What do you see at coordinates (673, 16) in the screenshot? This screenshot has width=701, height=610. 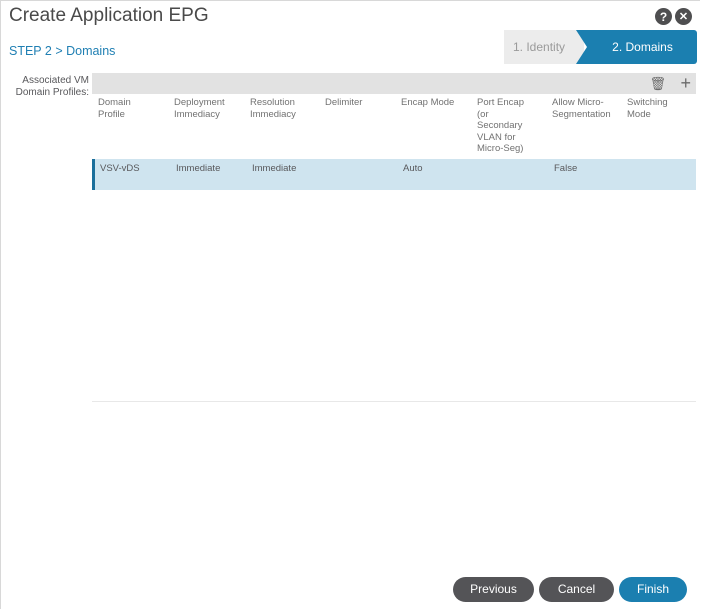 I see `header-icons: ? ✕` at bounding box center [673, 16].